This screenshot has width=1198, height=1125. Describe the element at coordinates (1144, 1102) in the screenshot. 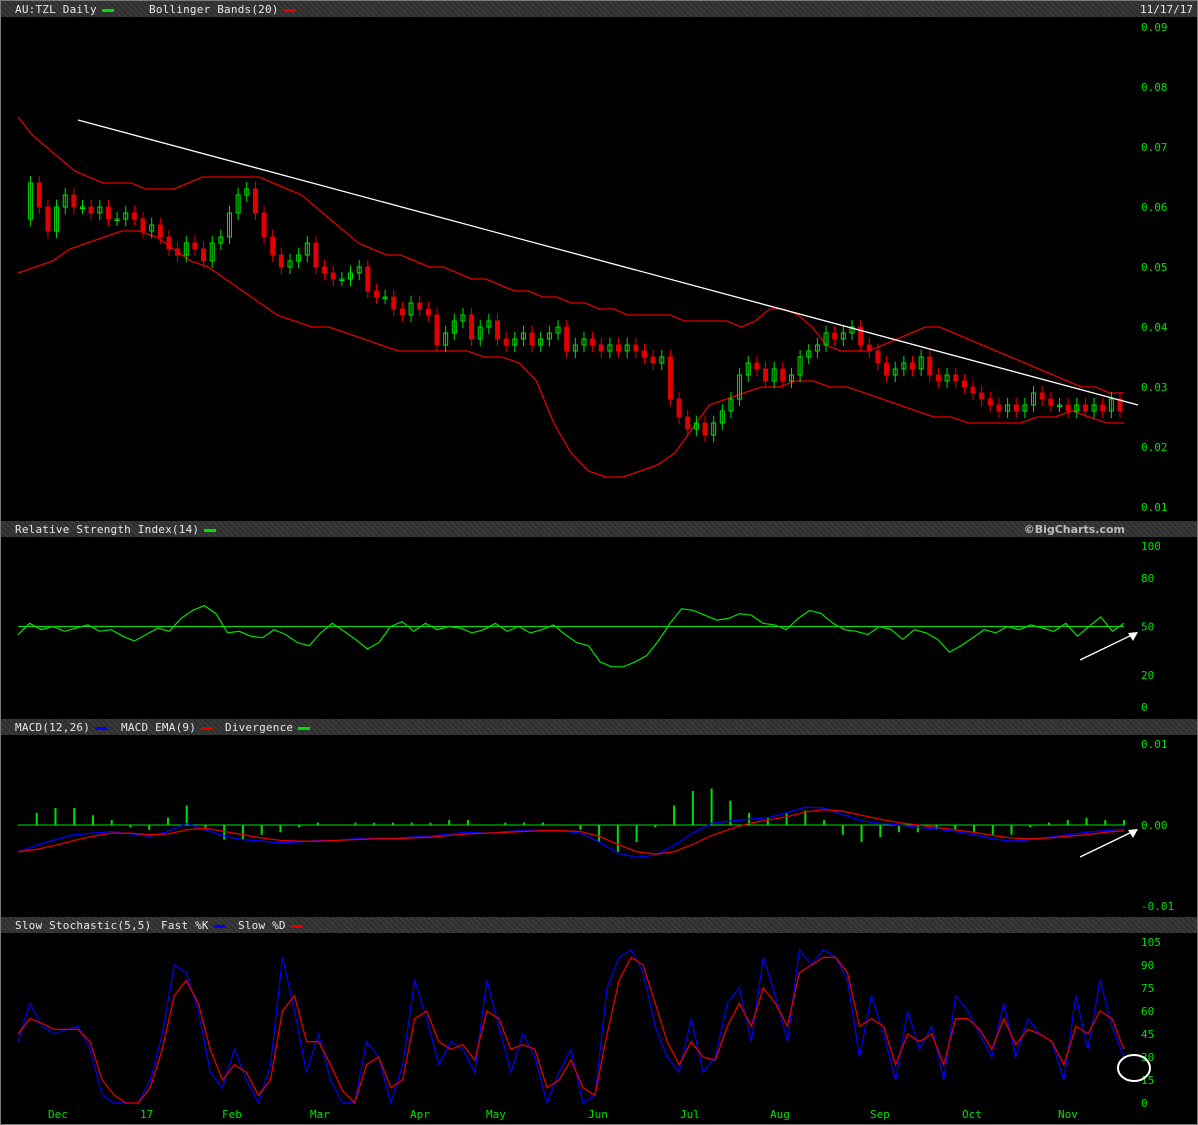

I see `stoch-y-tick-7: 0` at that location.